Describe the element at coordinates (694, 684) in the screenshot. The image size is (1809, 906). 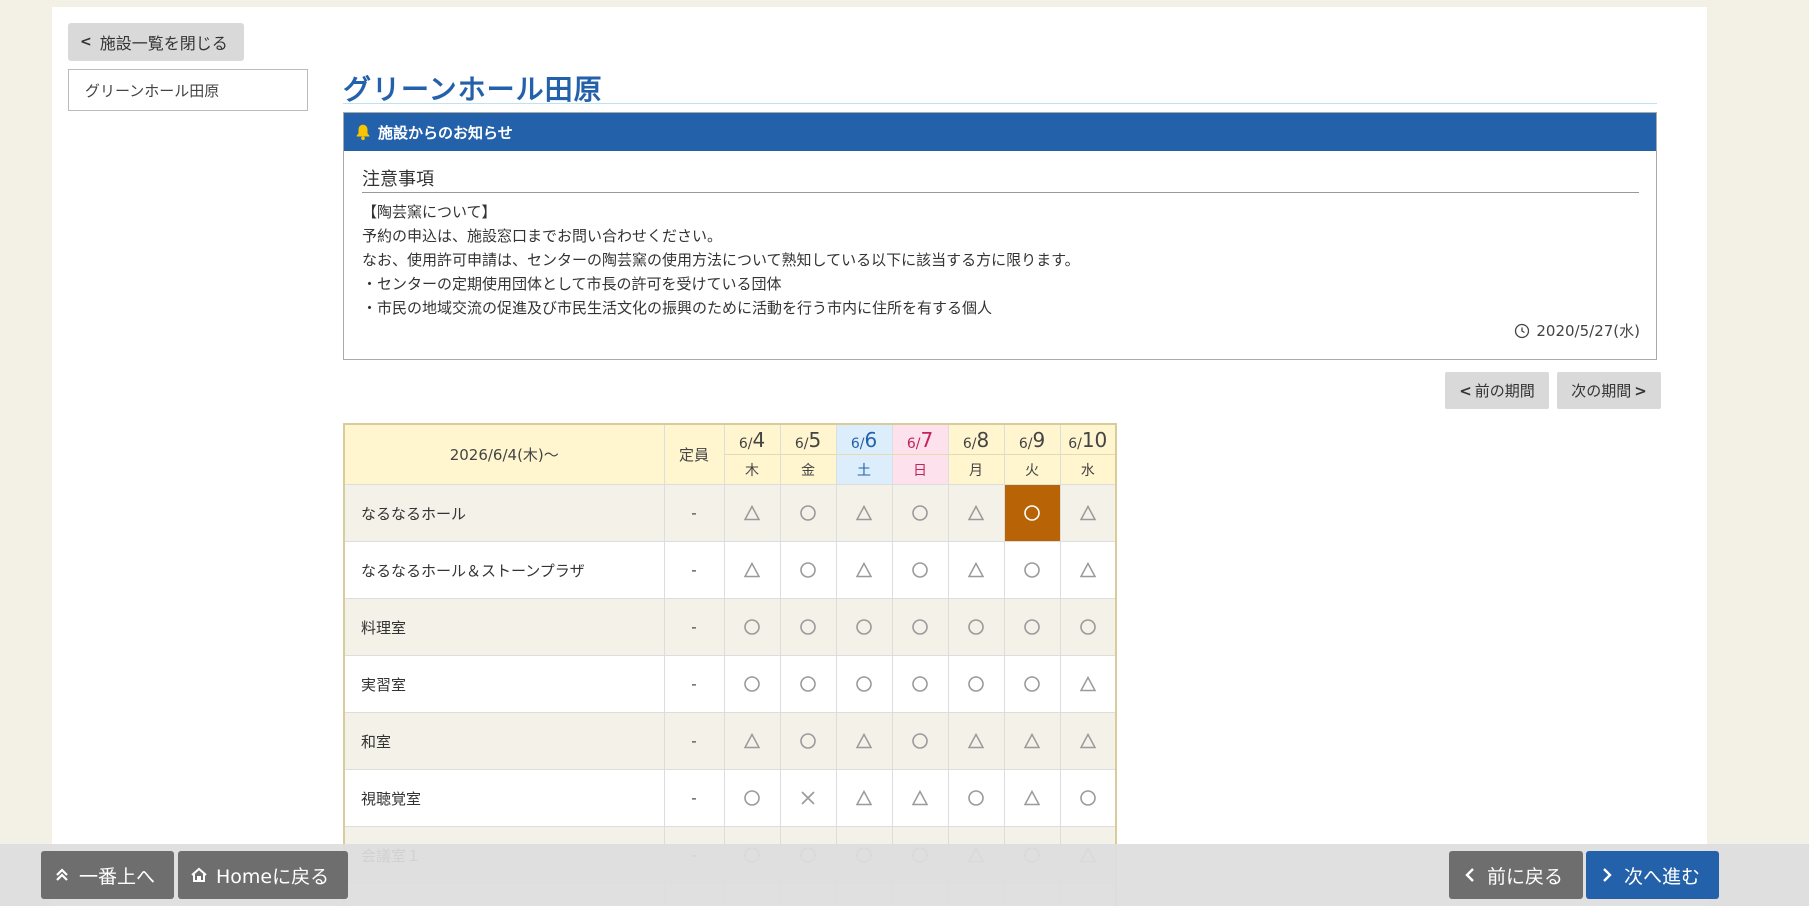
I see `room-capacity: -` at that location.